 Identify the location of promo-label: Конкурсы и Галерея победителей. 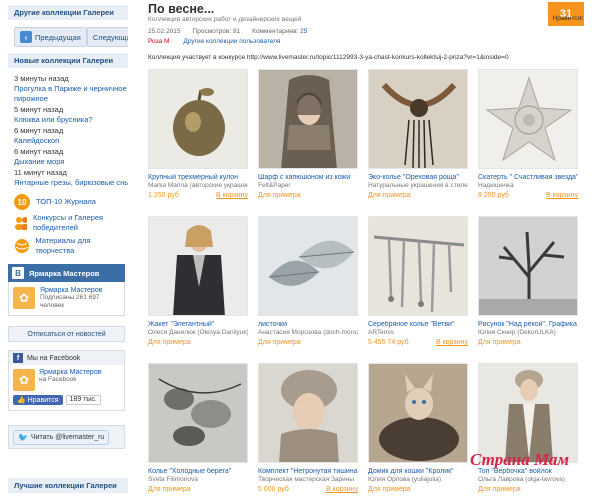
(68, 222).